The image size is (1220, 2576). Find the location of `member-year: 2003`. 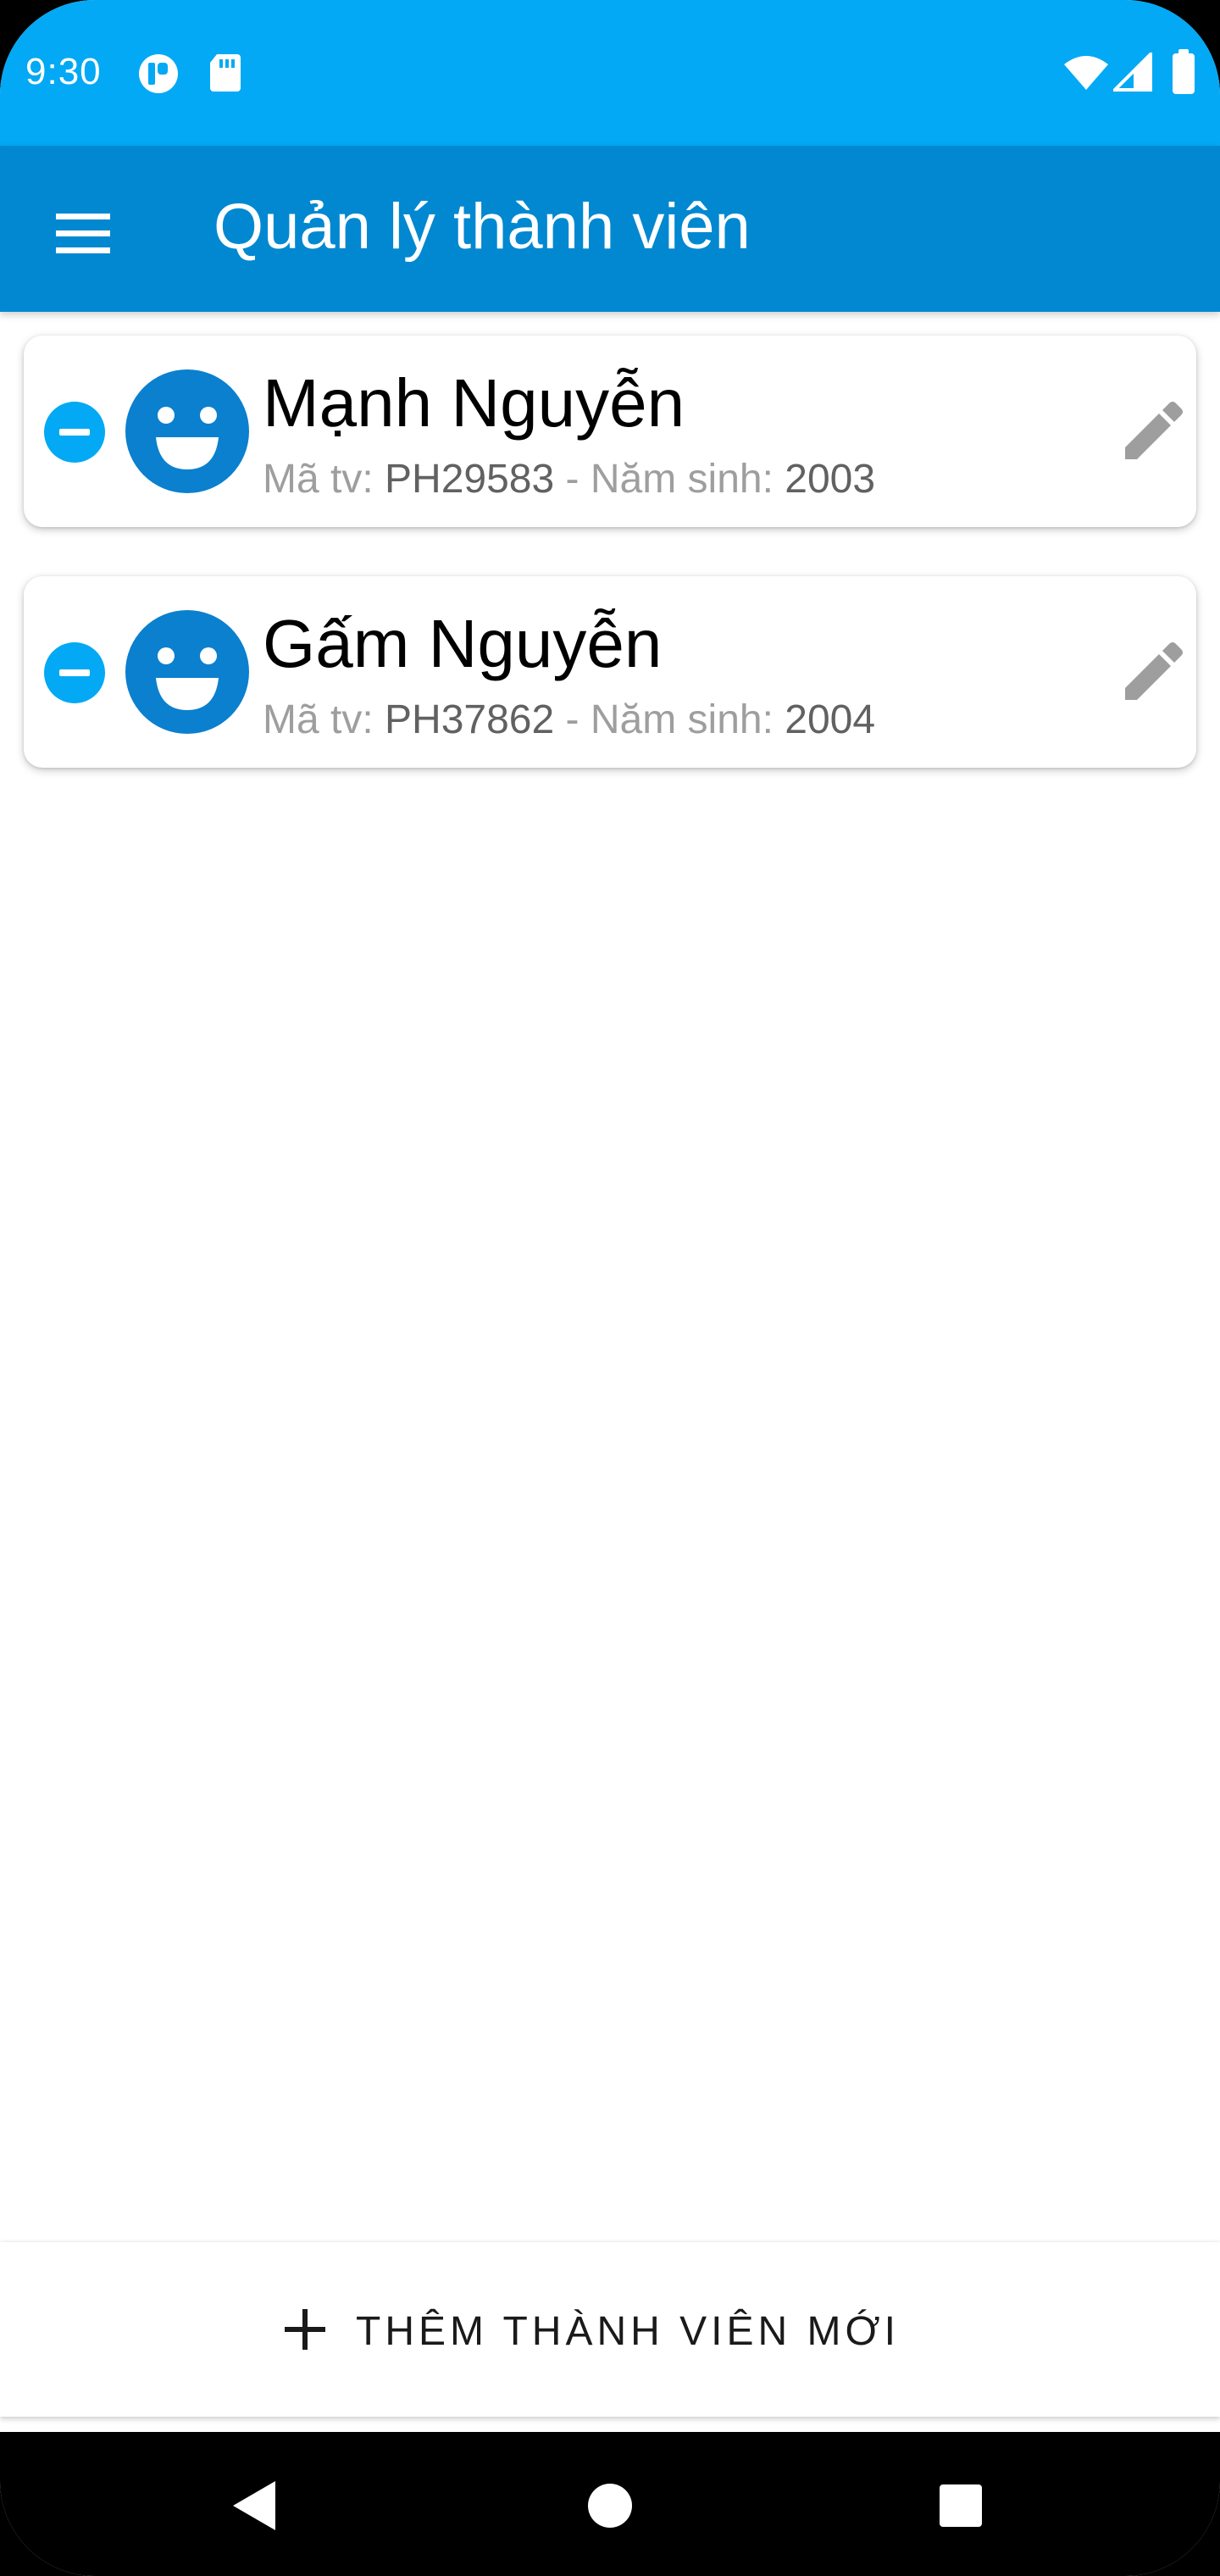

member-year: 2003 is located at coordinates (830, 479).